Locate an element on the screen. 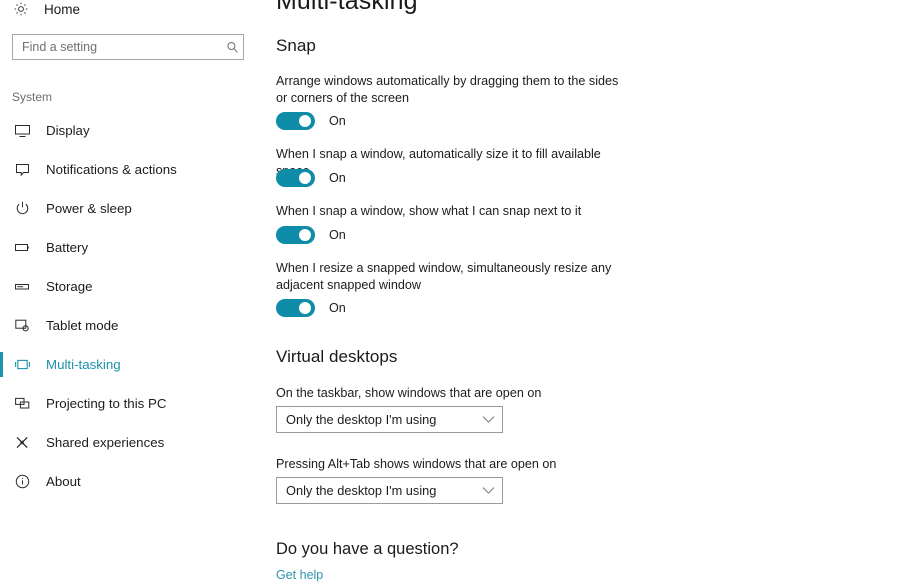 This screenshot has width=910, height=587. sidebar-item-label: About is located at coordinates (63, 481).